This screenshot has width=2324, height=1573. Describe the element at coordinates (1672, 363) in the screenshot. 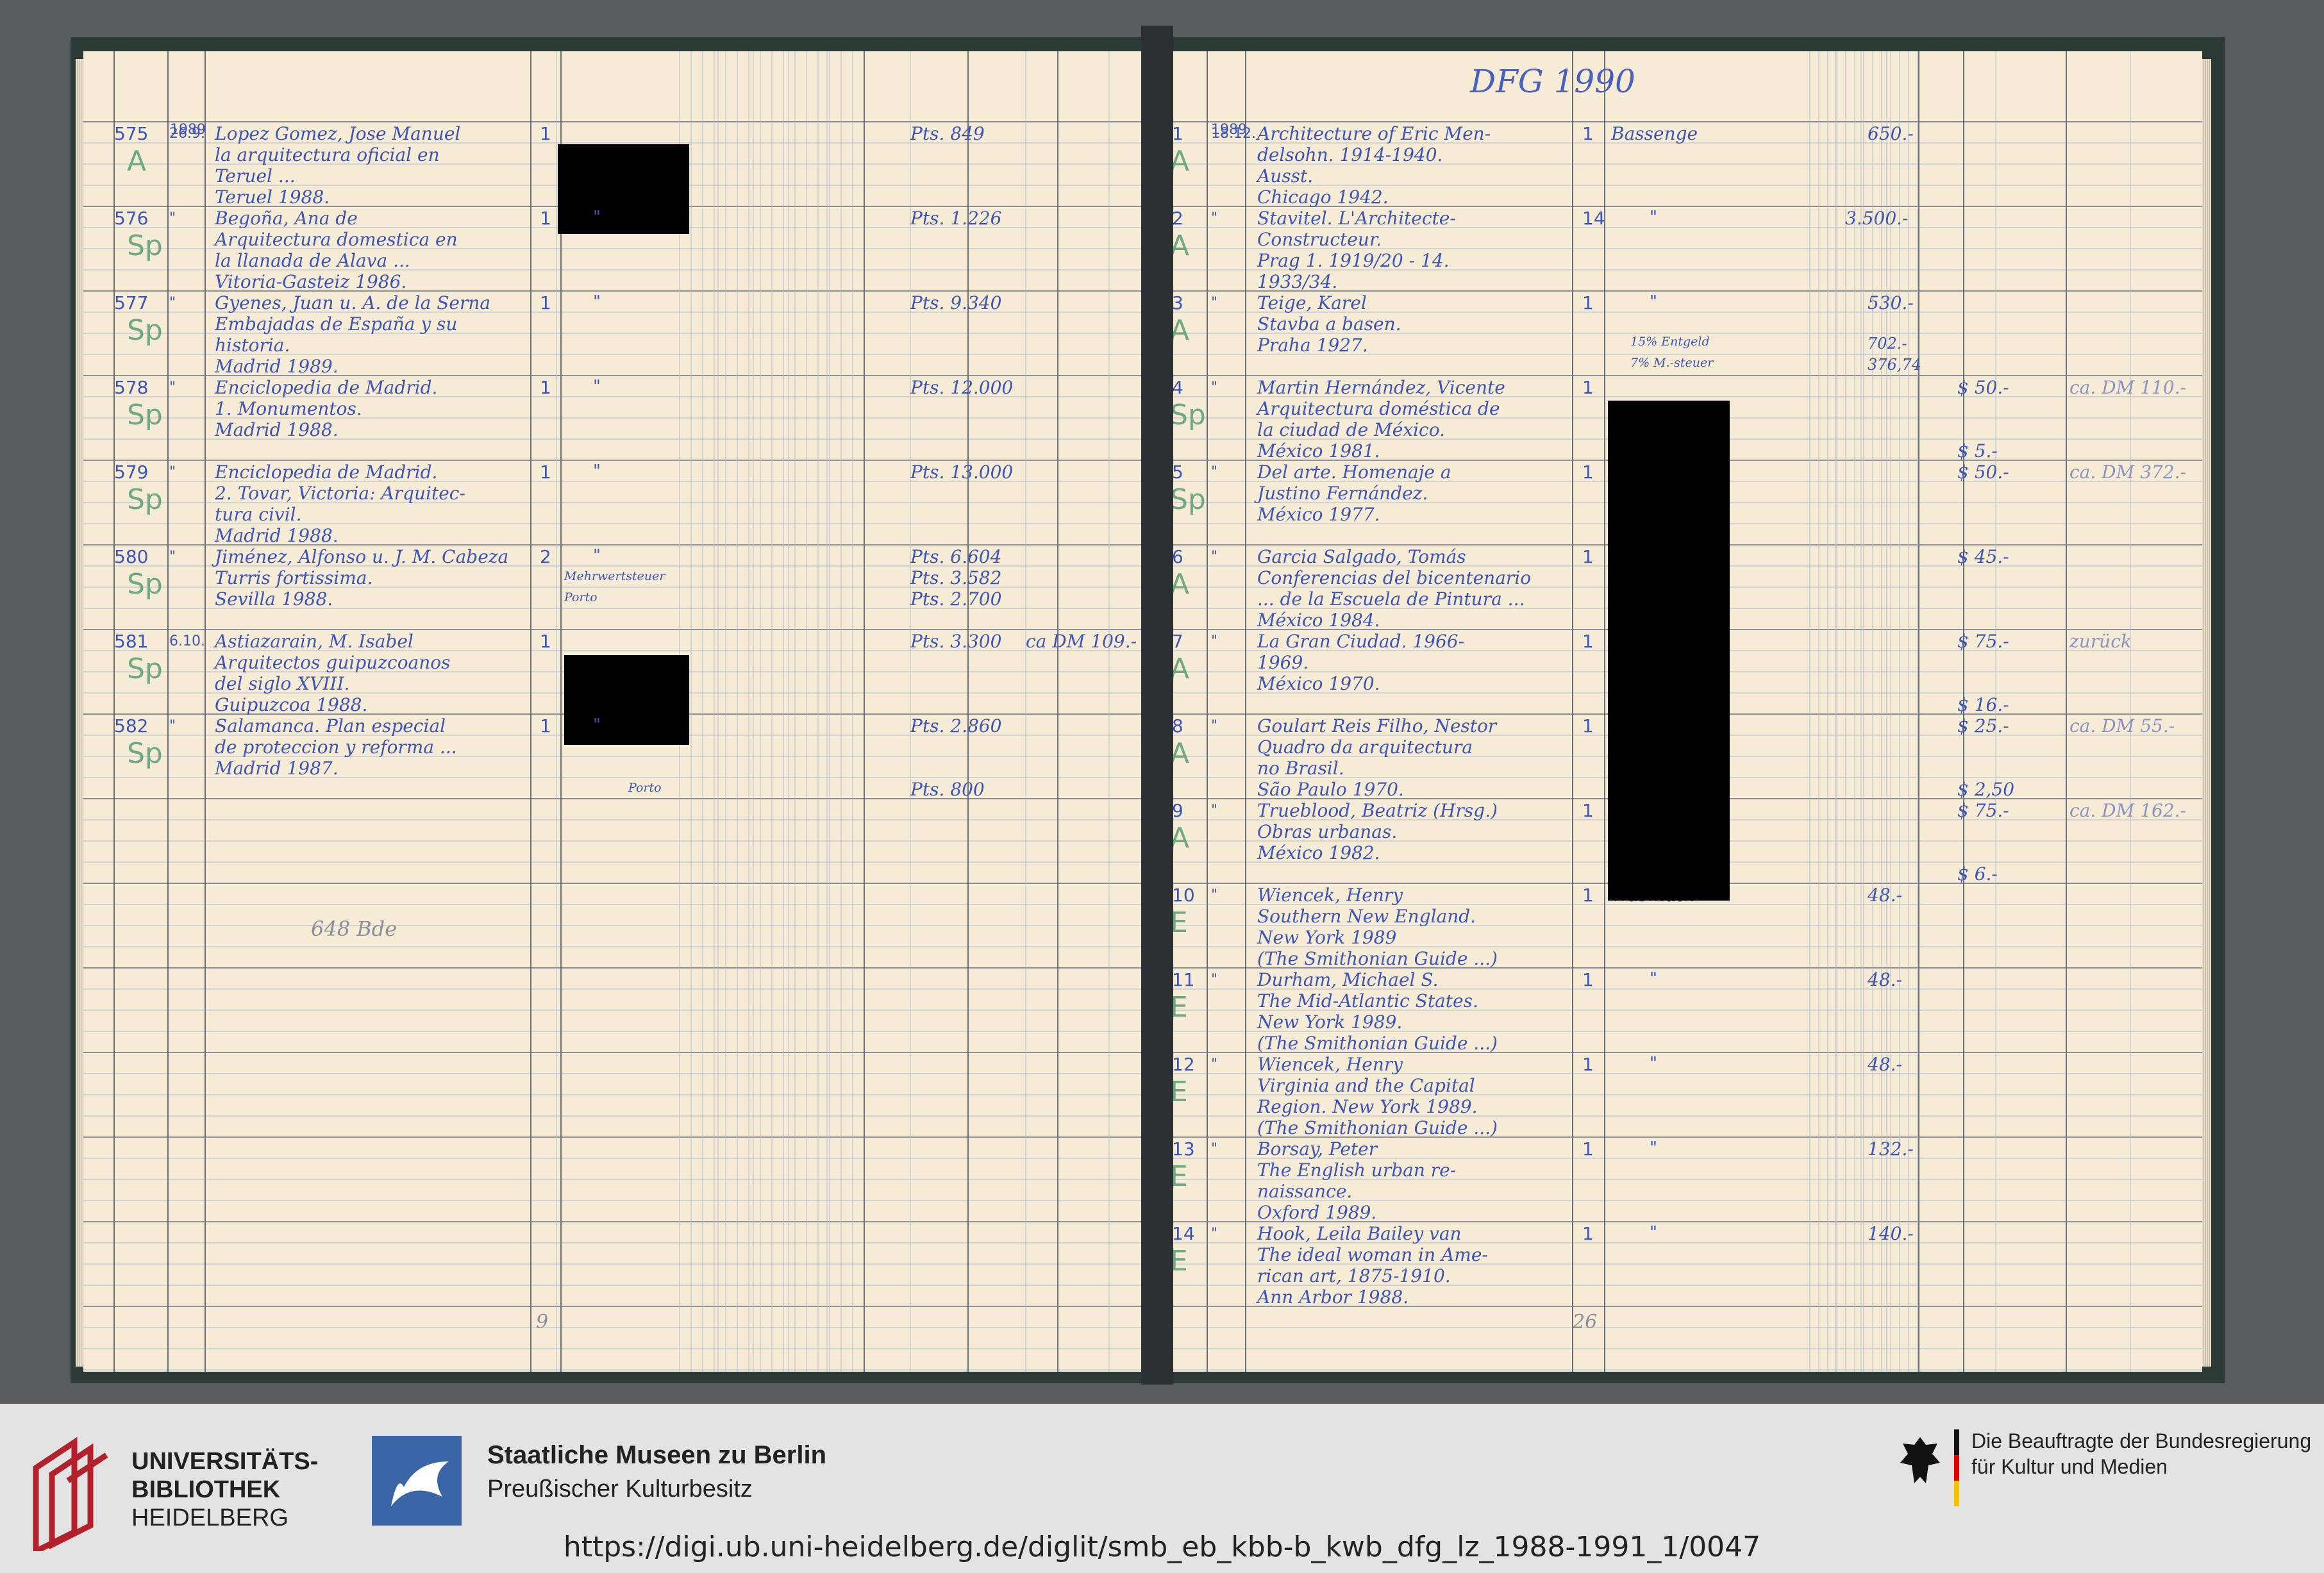

I see `surcharge-label: 7% M.-steuer` at that location.